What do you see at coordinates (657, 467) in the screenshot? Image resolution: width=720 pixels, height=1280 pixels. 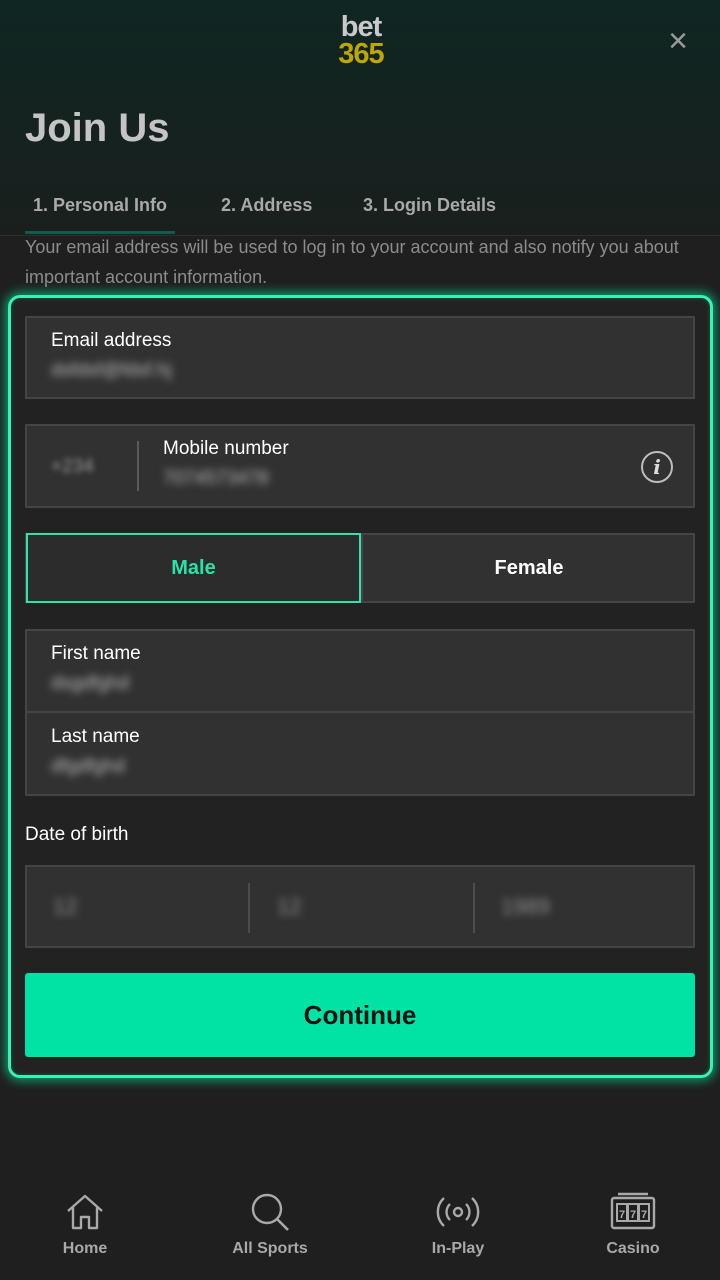 I see `info-icon: i` at bounding box center [657, 467].